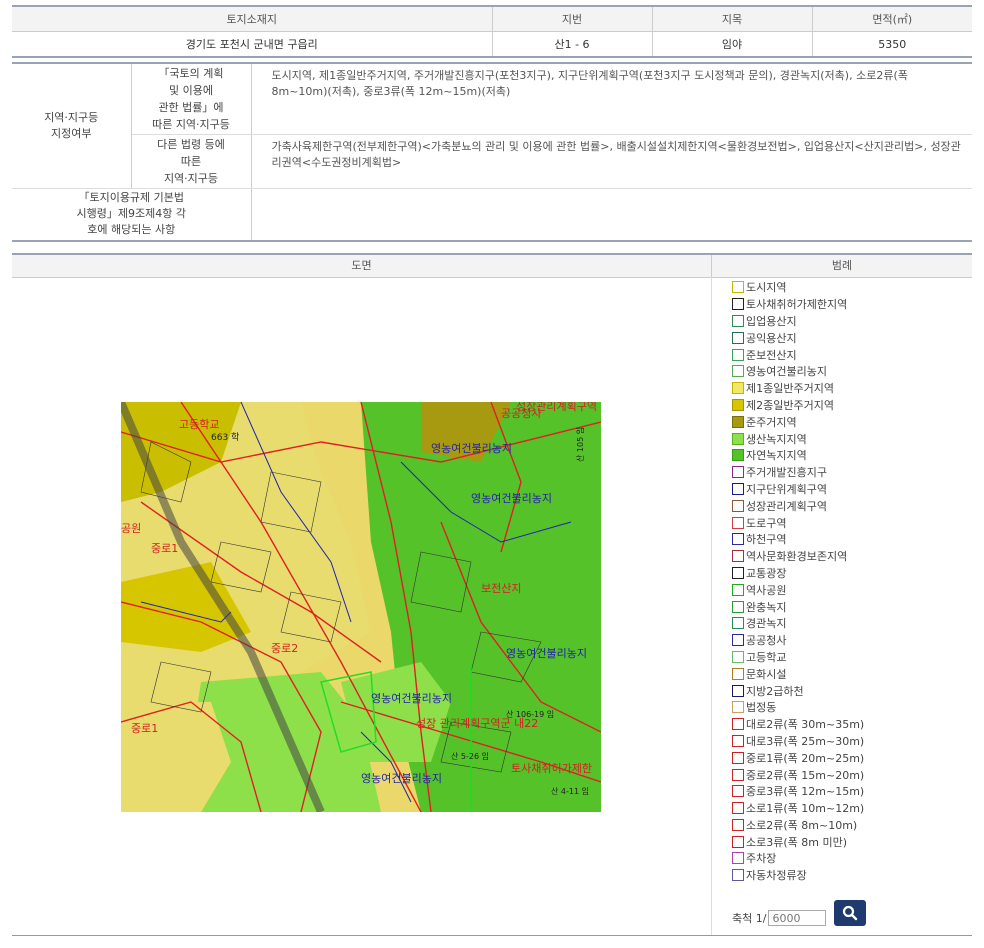  I want to click on legend-item: 자동차정류장, so click(798, 875).